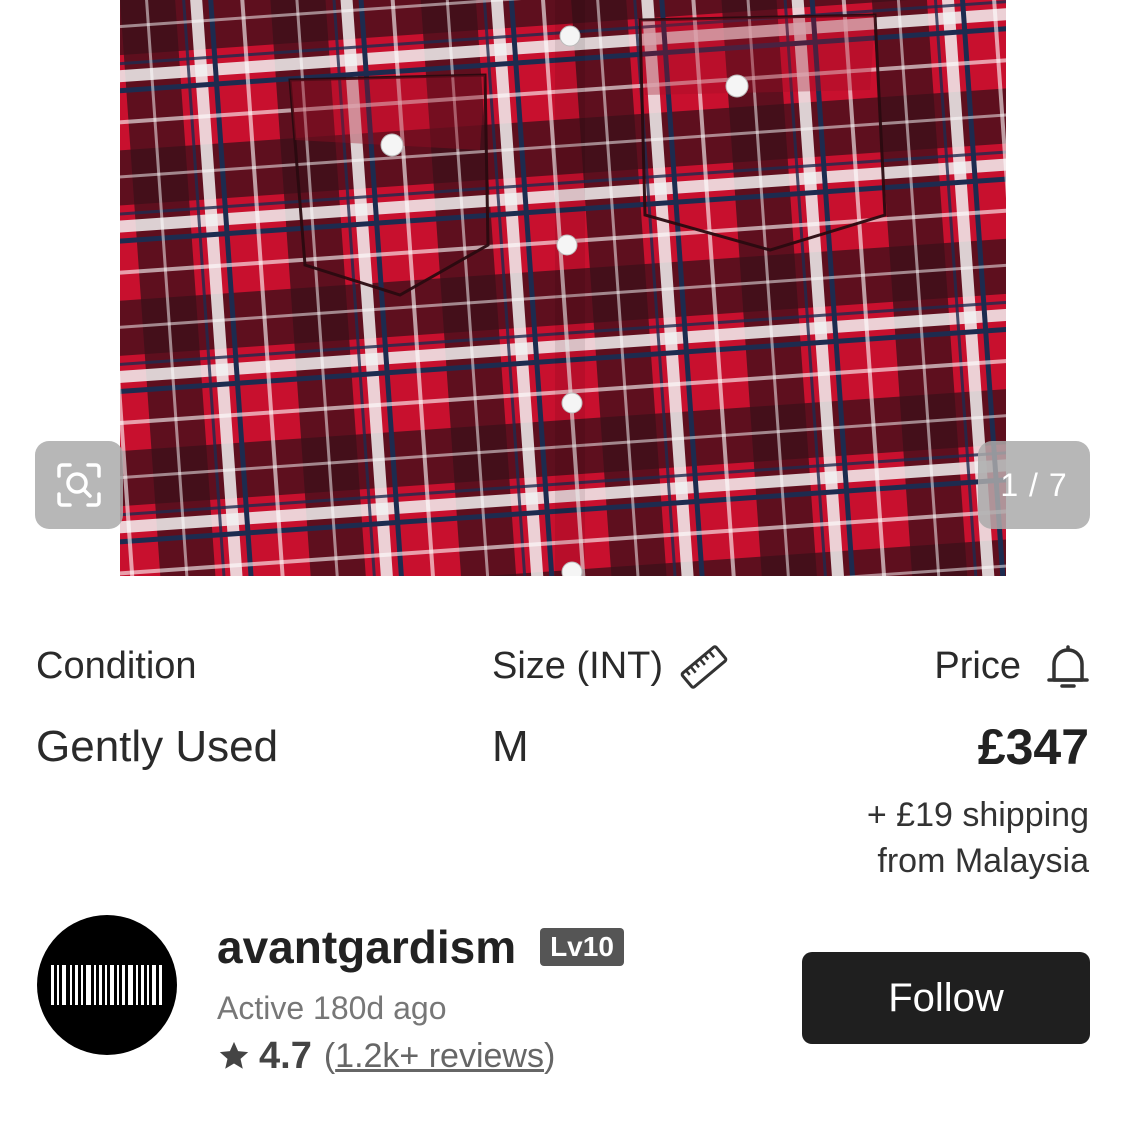 The image size is (1125, 1125). What do you see at coordinates (582, 947) in the screenshot?
I see `seller-level-badge: Lv10` at bounding box center [582, 947].